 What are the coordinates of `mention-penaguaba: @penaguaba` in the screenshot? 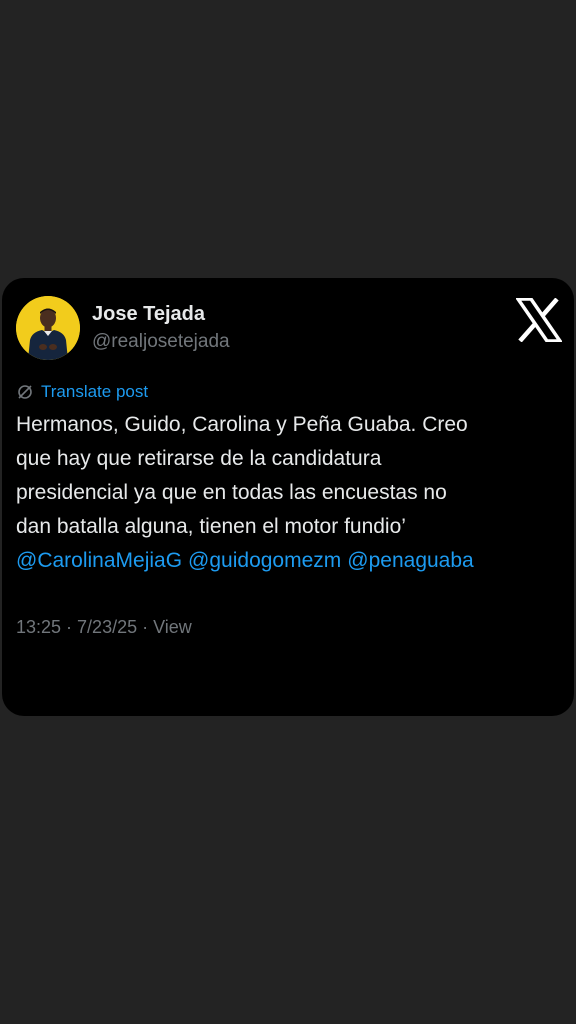 It's located at (410, 560).